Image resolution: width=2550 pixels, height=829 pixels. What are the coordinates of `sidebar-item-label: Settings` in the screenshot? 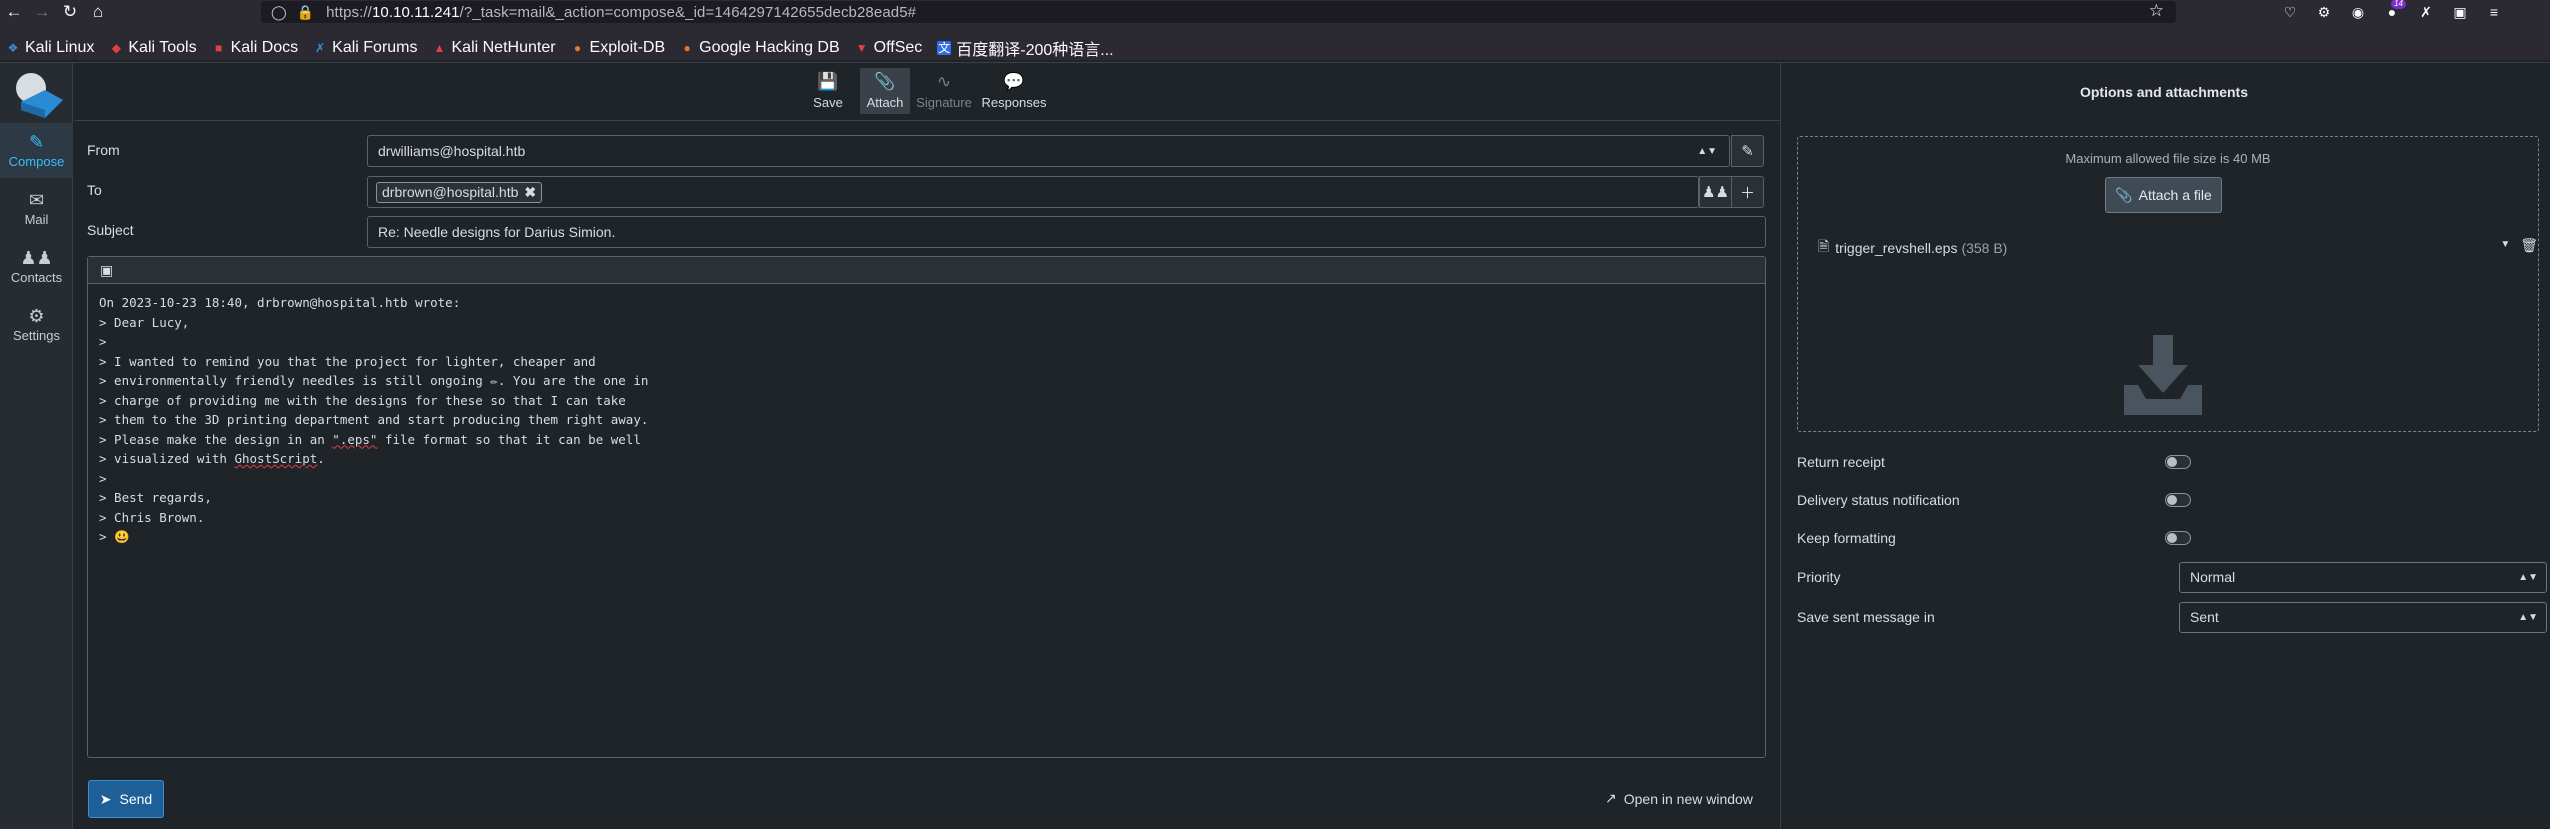 It's located at (36, 335).